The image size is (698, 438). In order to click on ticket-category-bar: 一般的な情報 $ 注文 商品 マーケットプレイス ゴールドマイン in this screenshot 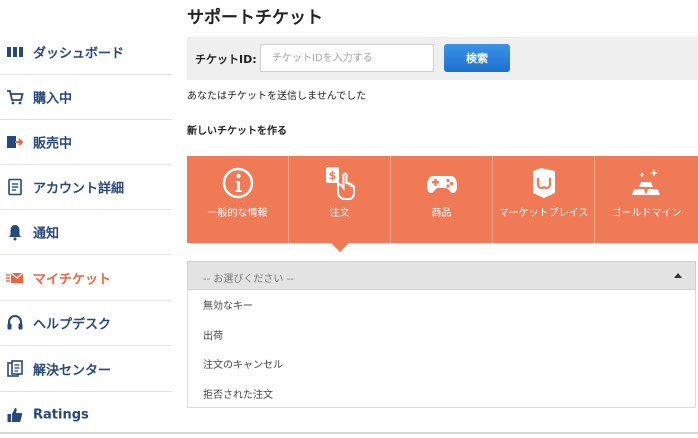, I will do `click(442, 199)`.